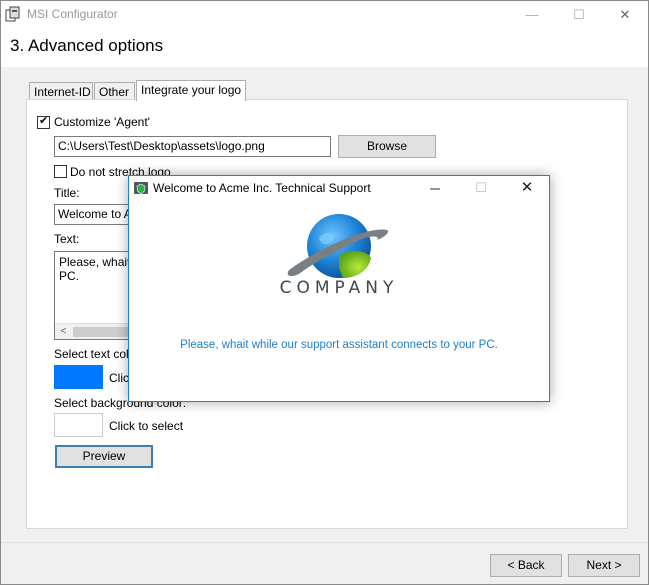 The width and height of the screenshot is (649, 585). I want to click on no-stretch-checkbox, so click(60, 171).